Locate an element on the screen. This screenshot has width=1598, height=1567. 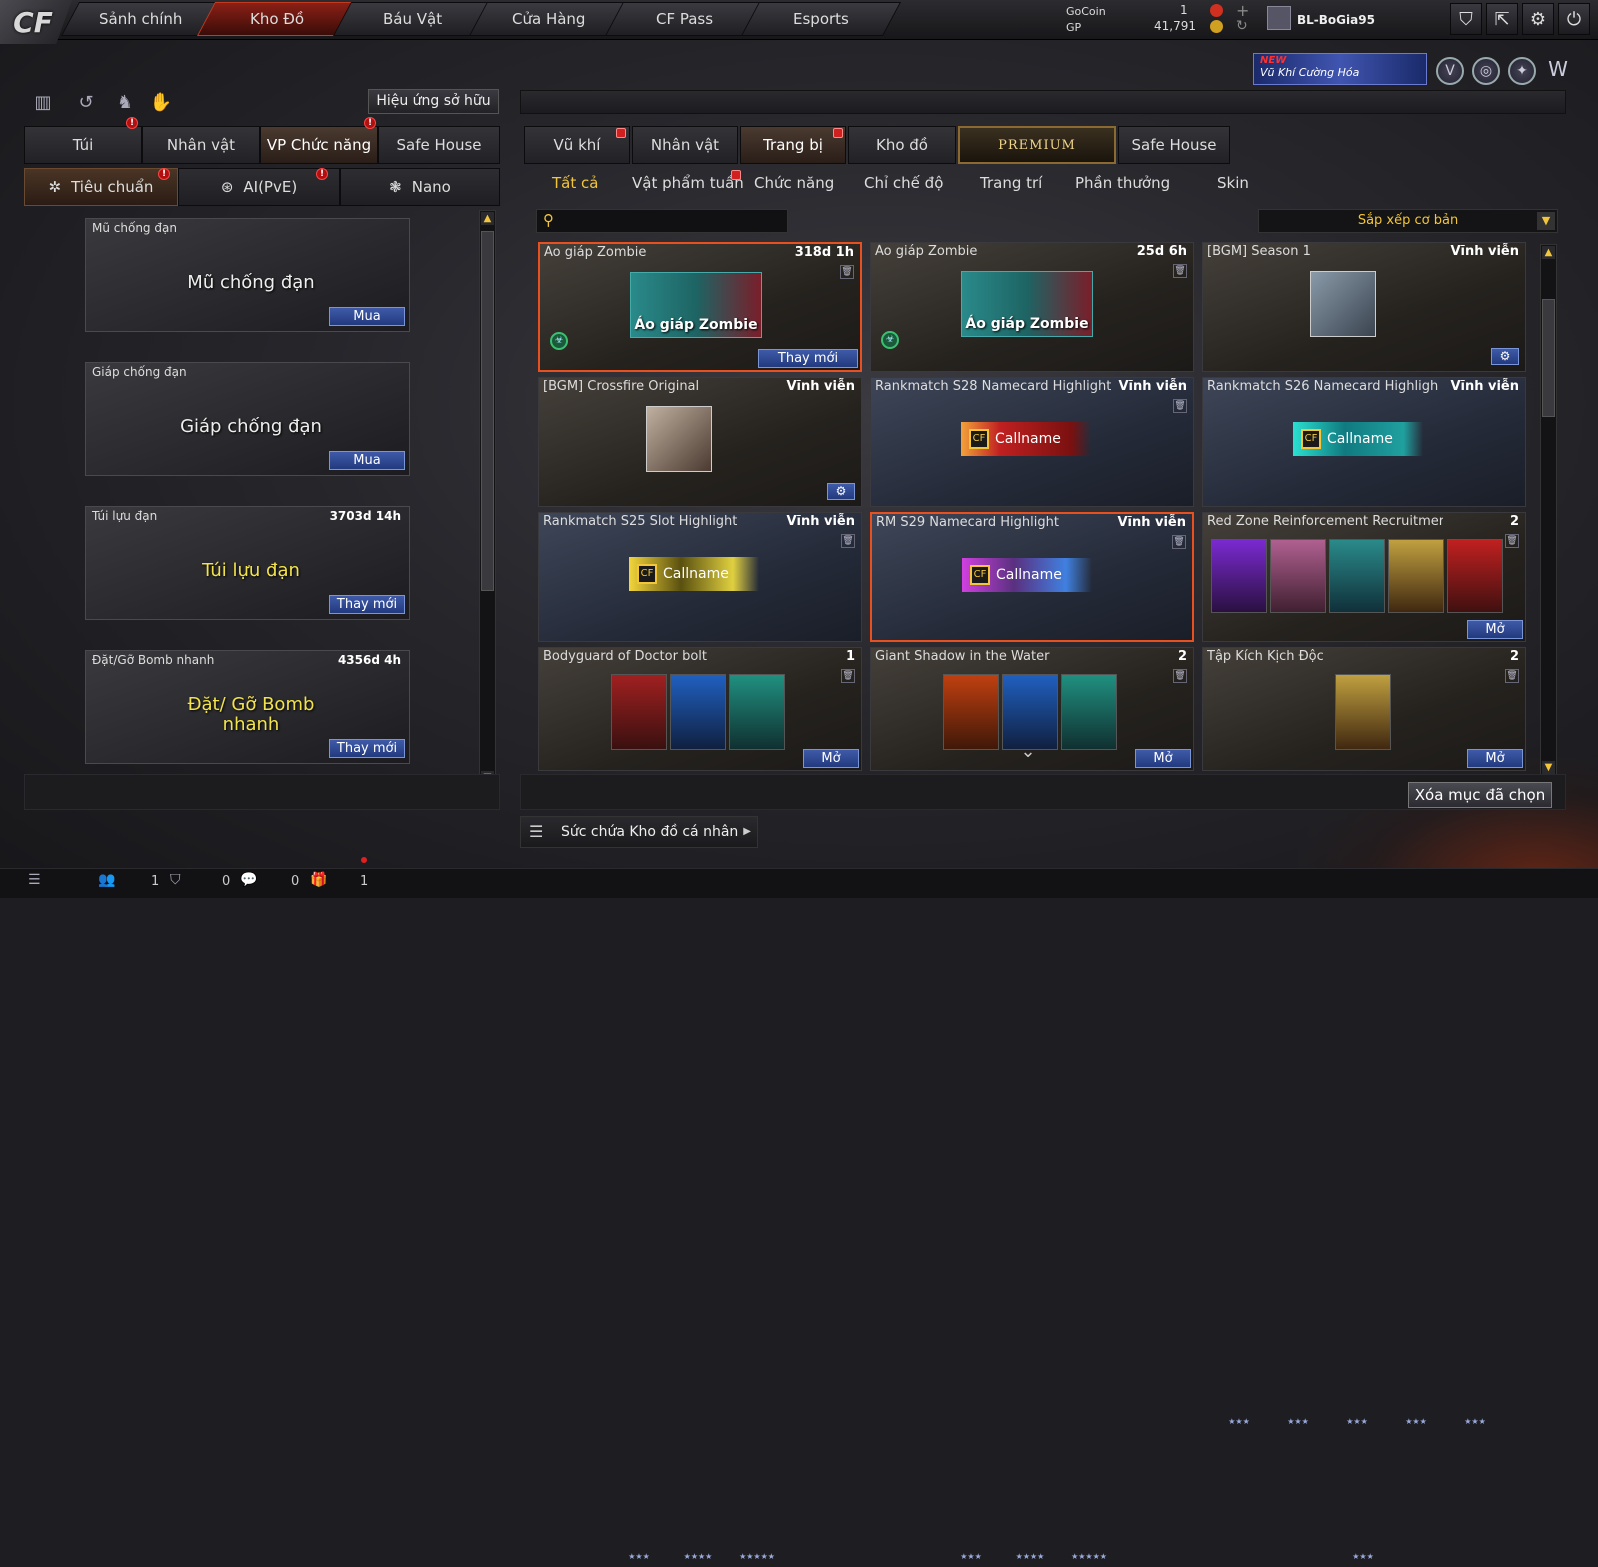
stars-icon: ★★★★ is located at coordinates (1030, 1556).